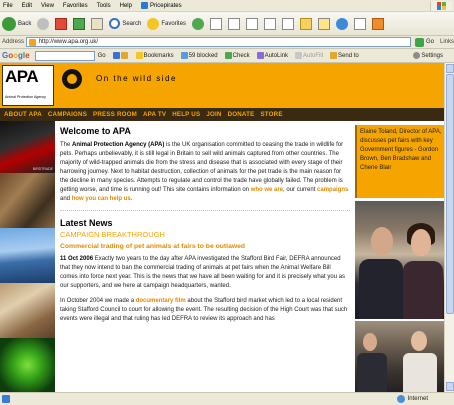  What do you see at coordinates (186, 114) in the screenshot?
I see `nav-help-us: HELP US` at bounding box center [186, 114].